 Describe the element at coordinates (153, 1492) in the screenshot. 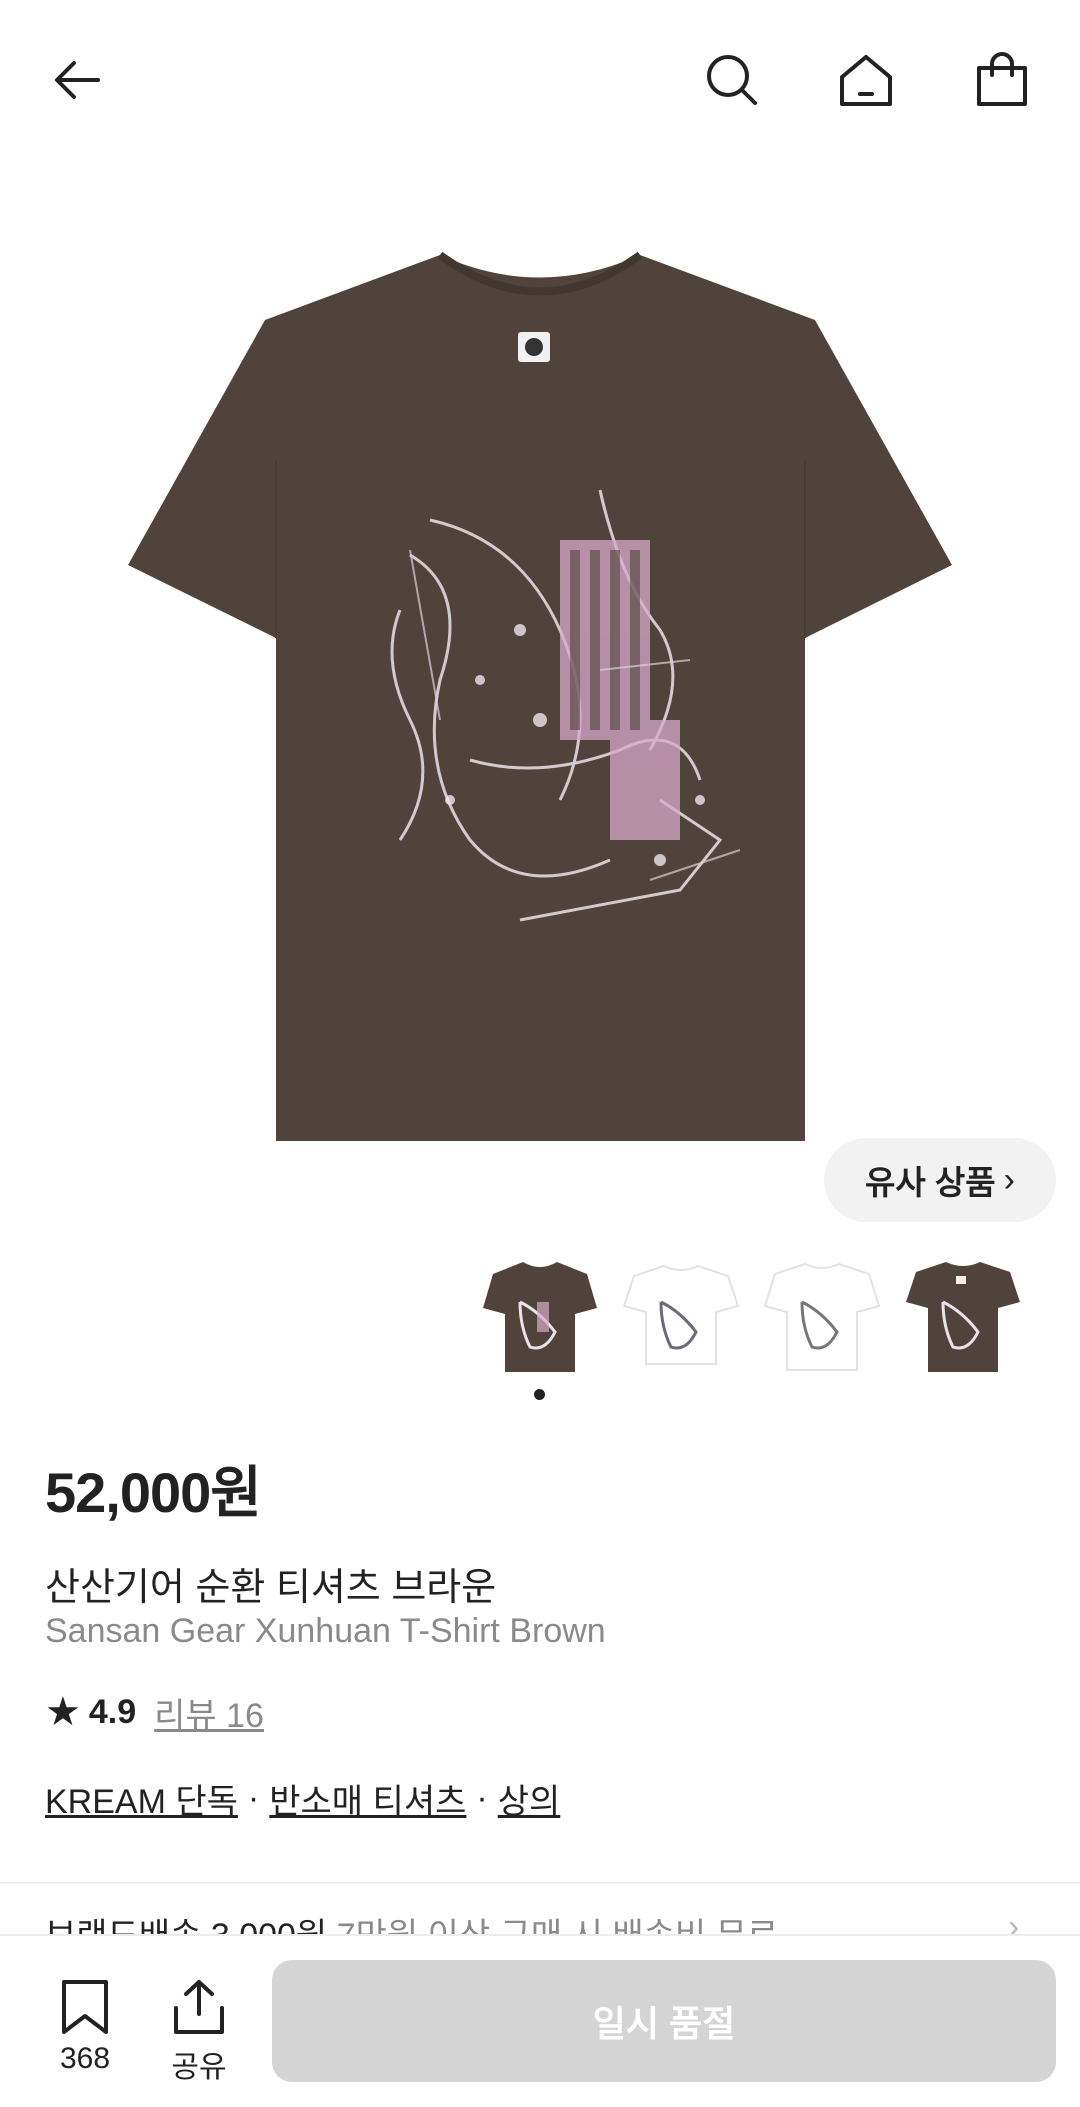

I see `product-price: 52,000원` at that location.